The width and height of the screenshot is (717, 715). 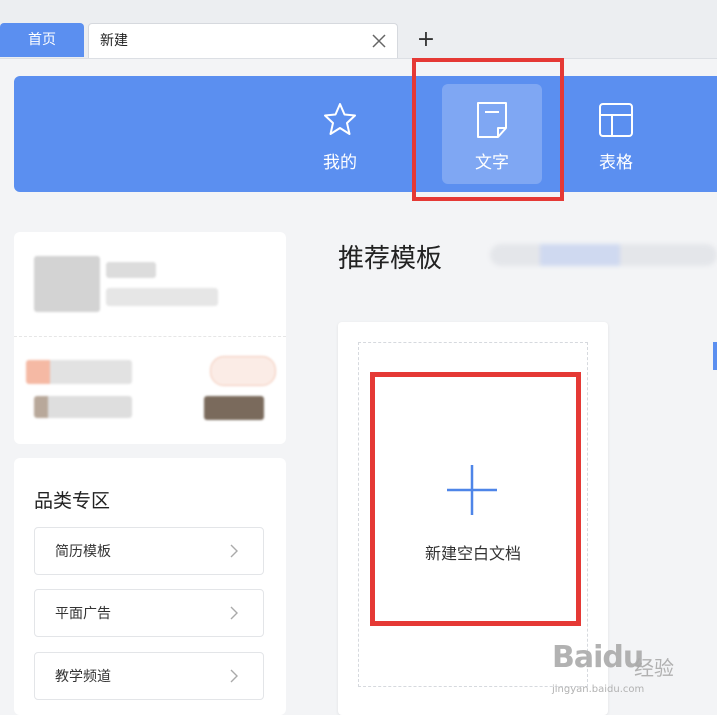 What do you see at coordinates (379, 41) in the screenshot?
I see `close-icon` at bounding box center [379, 41].